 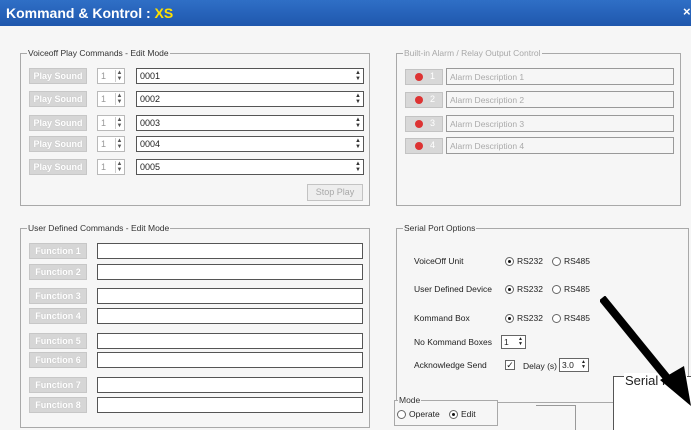 I want to click on alarm-description-3: Alarm Description 3, so click(x=560, y=123).